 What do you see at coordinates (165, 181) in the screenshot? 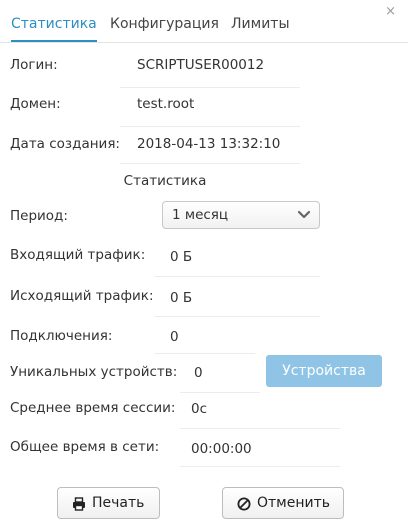
I see `statistics-section-title: Статистика` at bounding box center [165, 181].